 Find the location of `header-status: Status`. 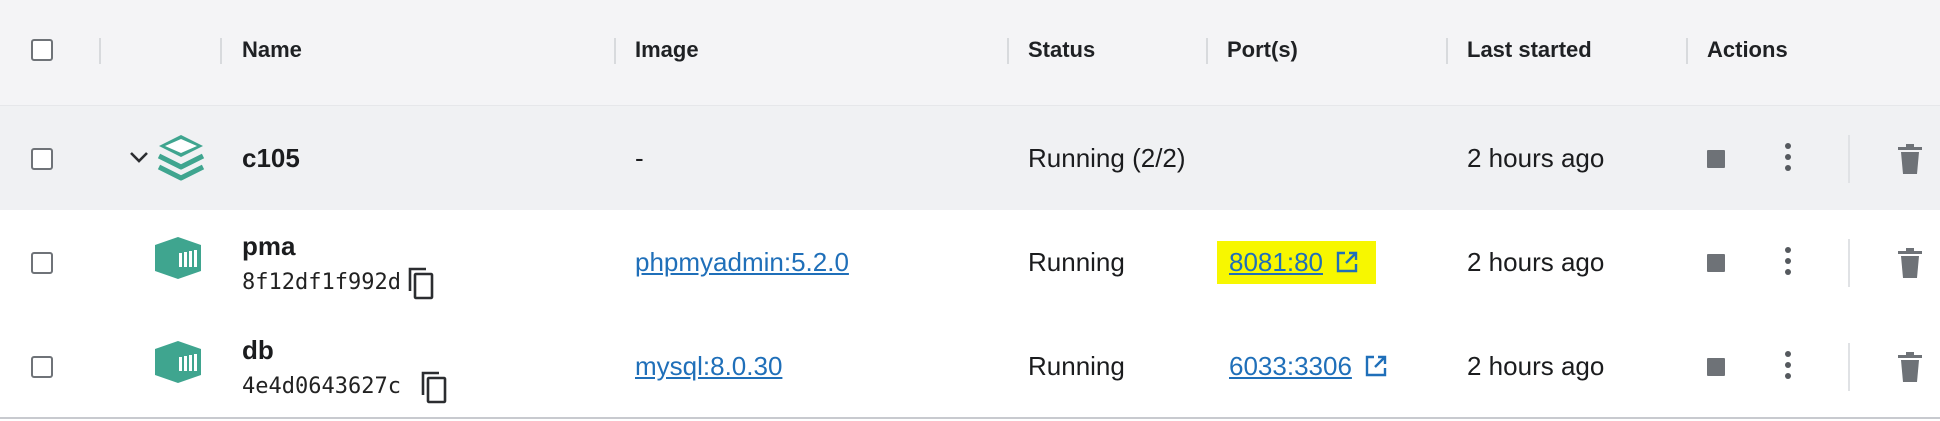

header-status: Status is located at coordinates (1061, 50).